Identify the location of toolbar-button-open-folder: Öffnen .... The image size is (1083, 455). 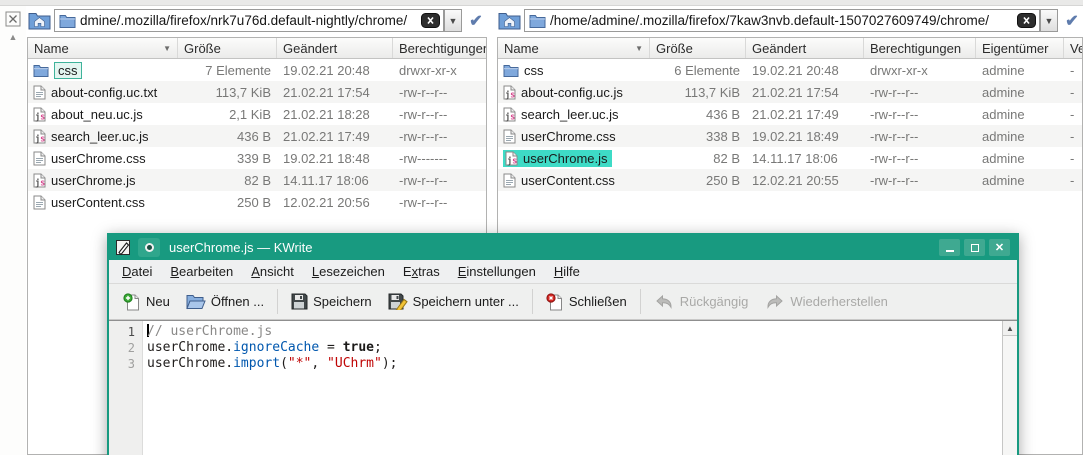
(225, 302).